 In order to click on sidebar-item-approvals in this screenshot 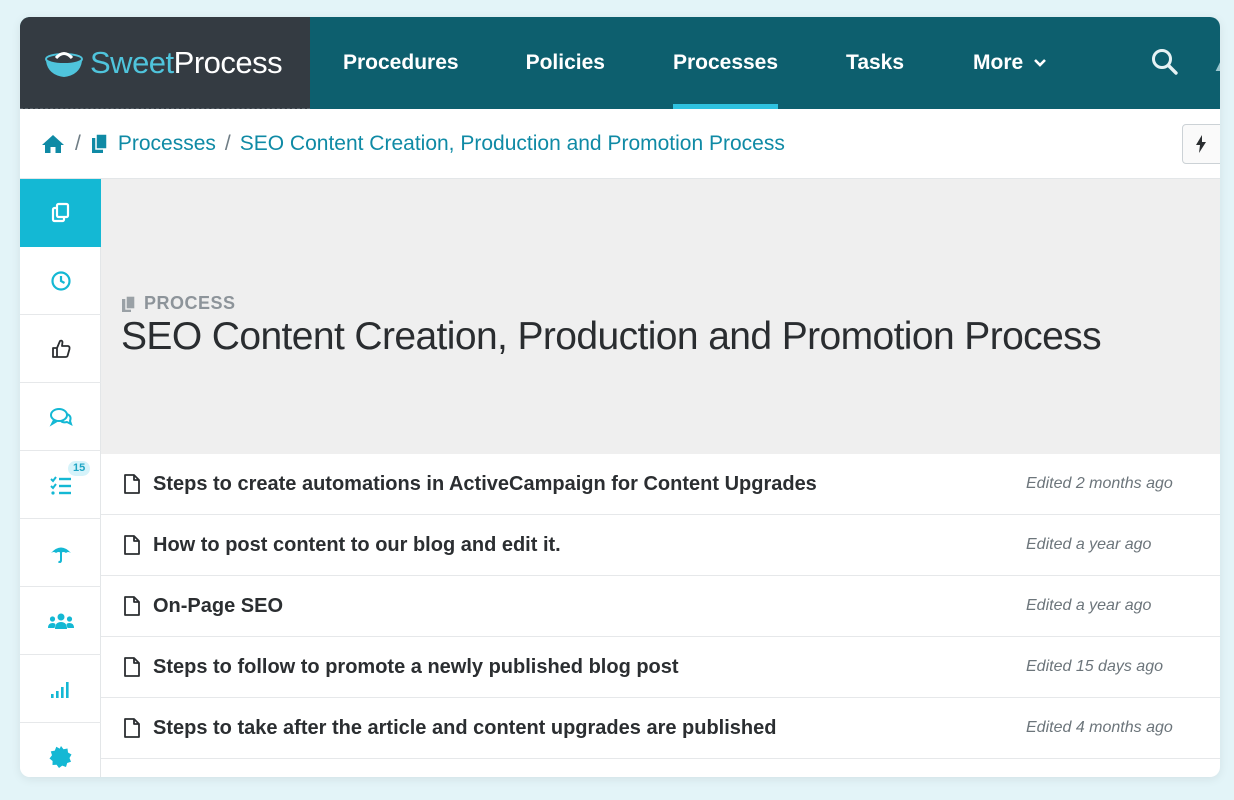, I will do `click(60, 349)`.